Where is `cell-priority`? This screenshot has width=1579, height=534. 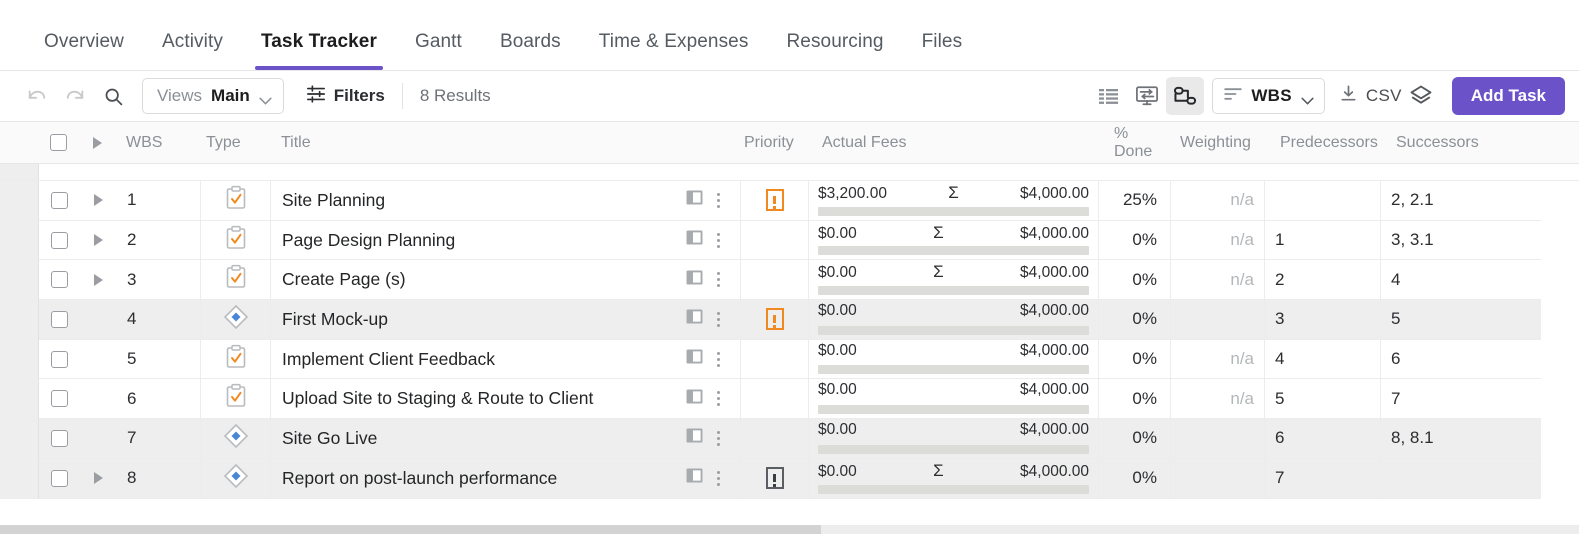 cell-priority is located at coordinates (775, 280).